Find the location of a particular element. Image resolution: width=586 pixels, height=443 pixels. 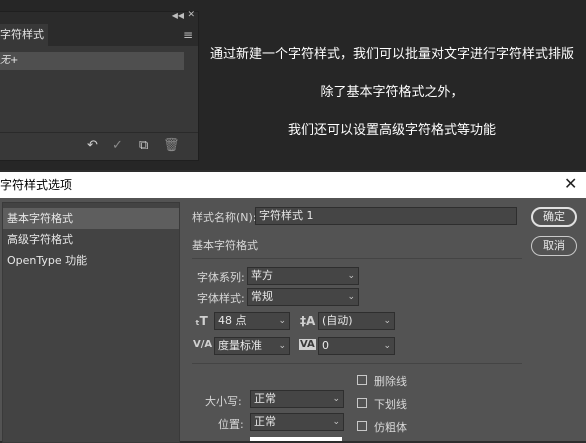

font-size-select: 48 点 ⌄ is located at coordinates (252, 321).